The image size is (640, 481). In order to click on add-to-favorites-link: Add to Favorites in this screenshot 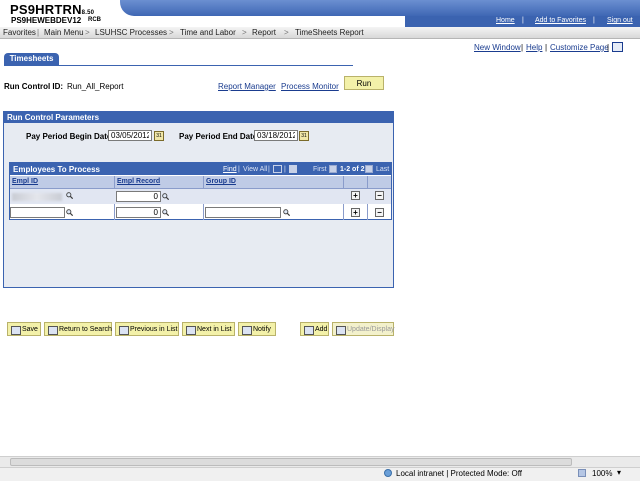, I will do `click(560, 20)`.